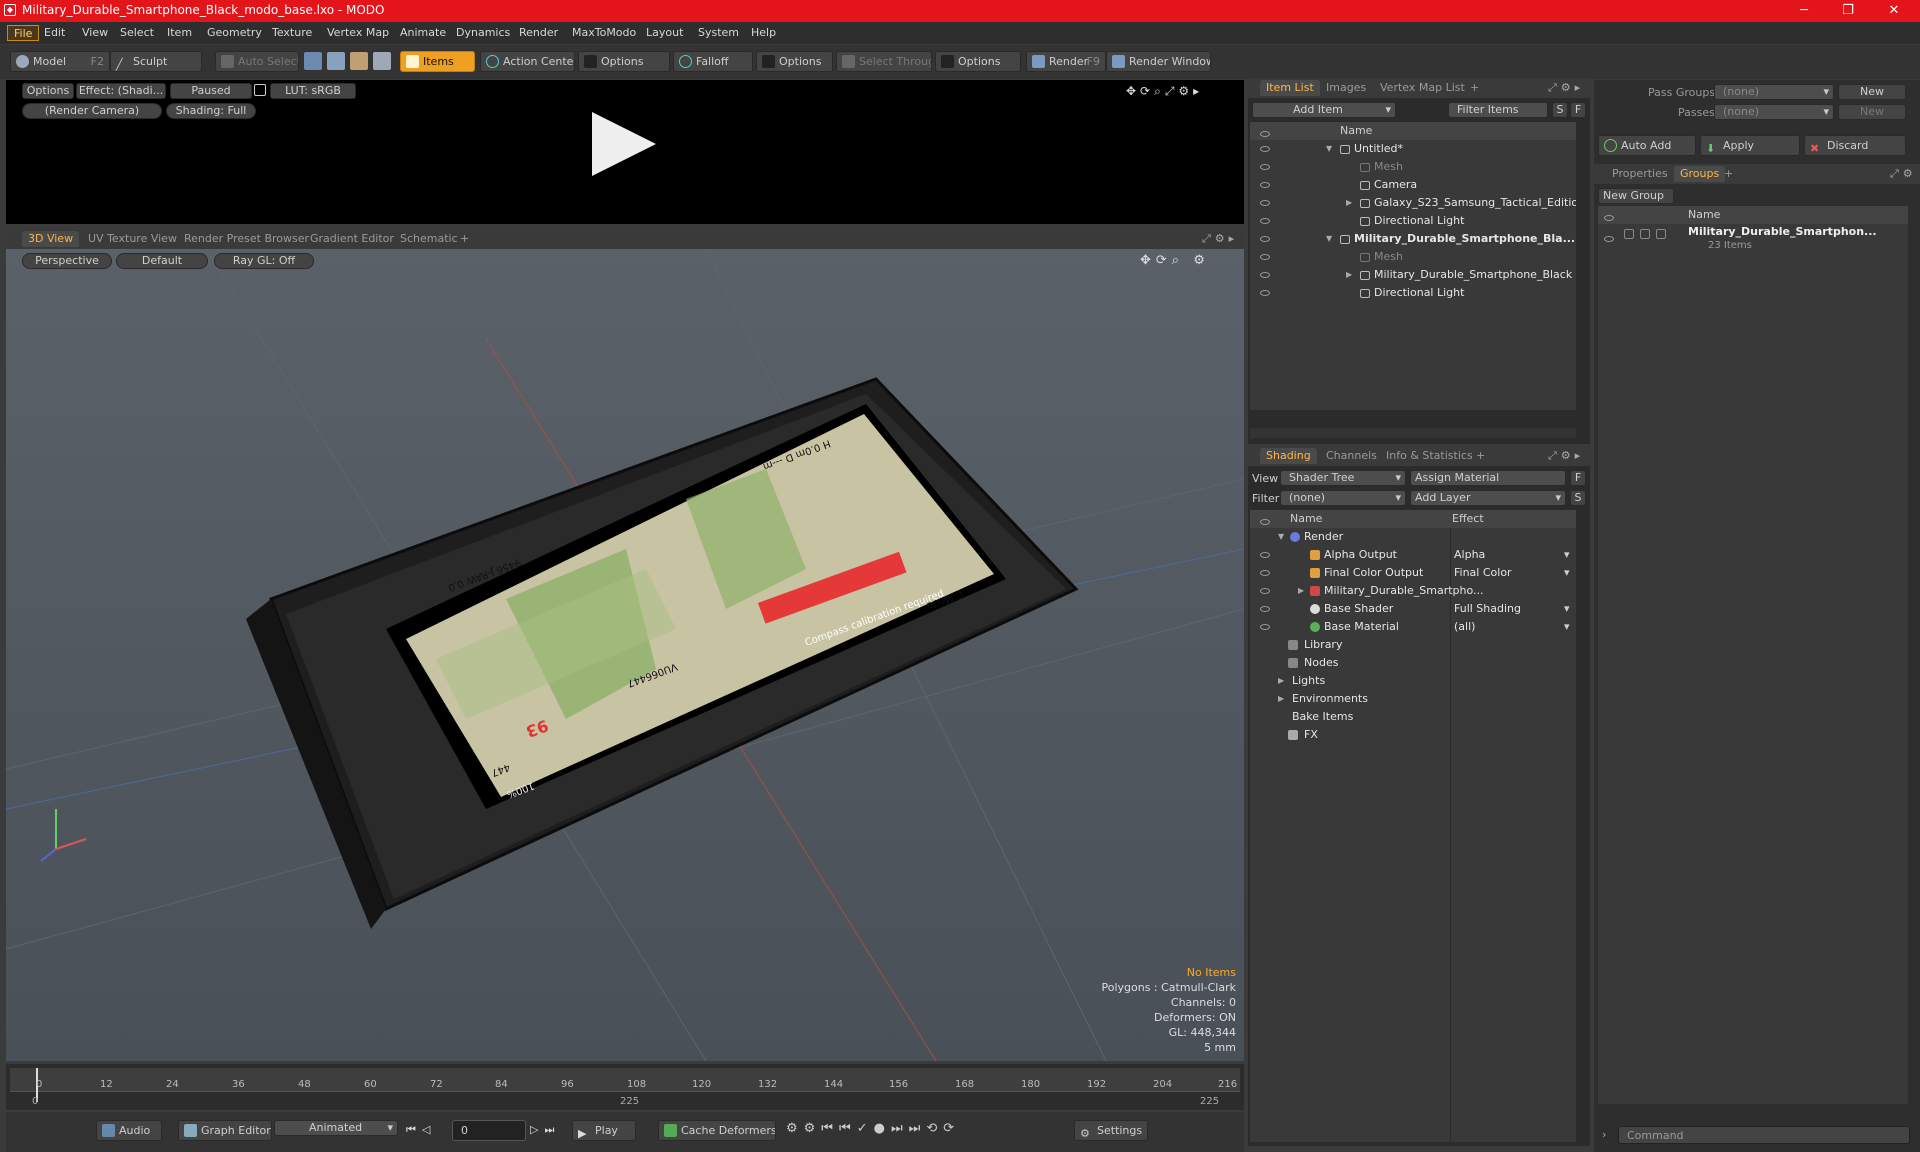 This screenshot has width=1920, height=1152. What do you see at coordinates (162, 261) in the screenshot?
I see `shading-default-dropdown: Default` at bounding box center [162, 261].